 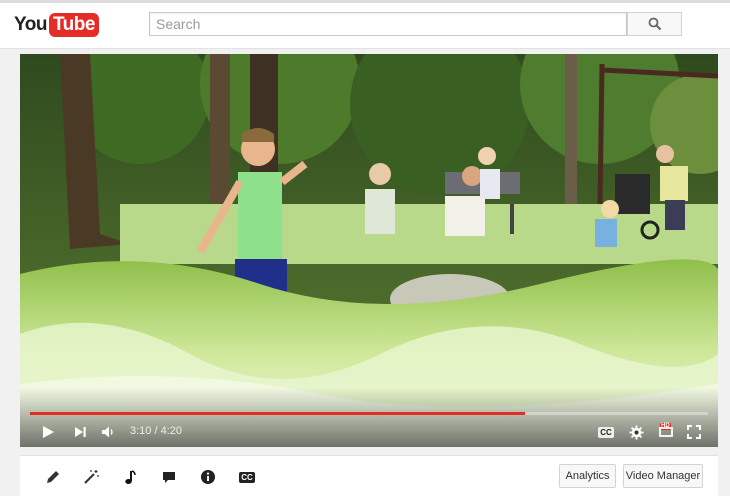 I want to click on edit-button, so click(x=53, y=477).